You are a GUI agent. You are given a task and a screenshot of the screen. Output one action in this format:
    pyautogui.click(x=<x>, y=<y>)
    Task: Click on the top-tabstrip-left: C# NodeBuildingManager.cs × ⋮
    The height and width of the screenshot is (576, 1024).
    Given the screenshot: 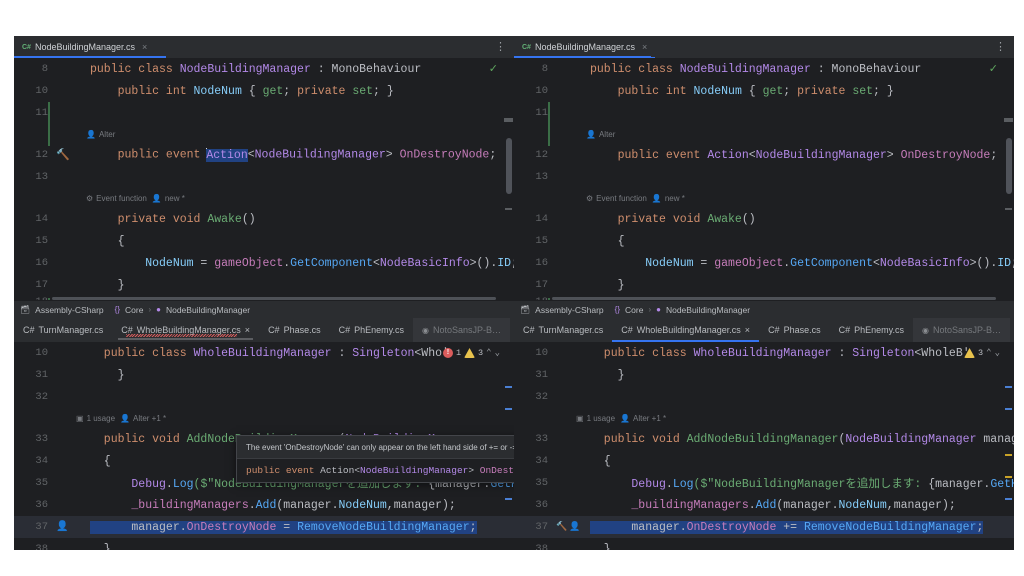 What is the action you would take?
    pyautogui.click(x=264, y=47)
    